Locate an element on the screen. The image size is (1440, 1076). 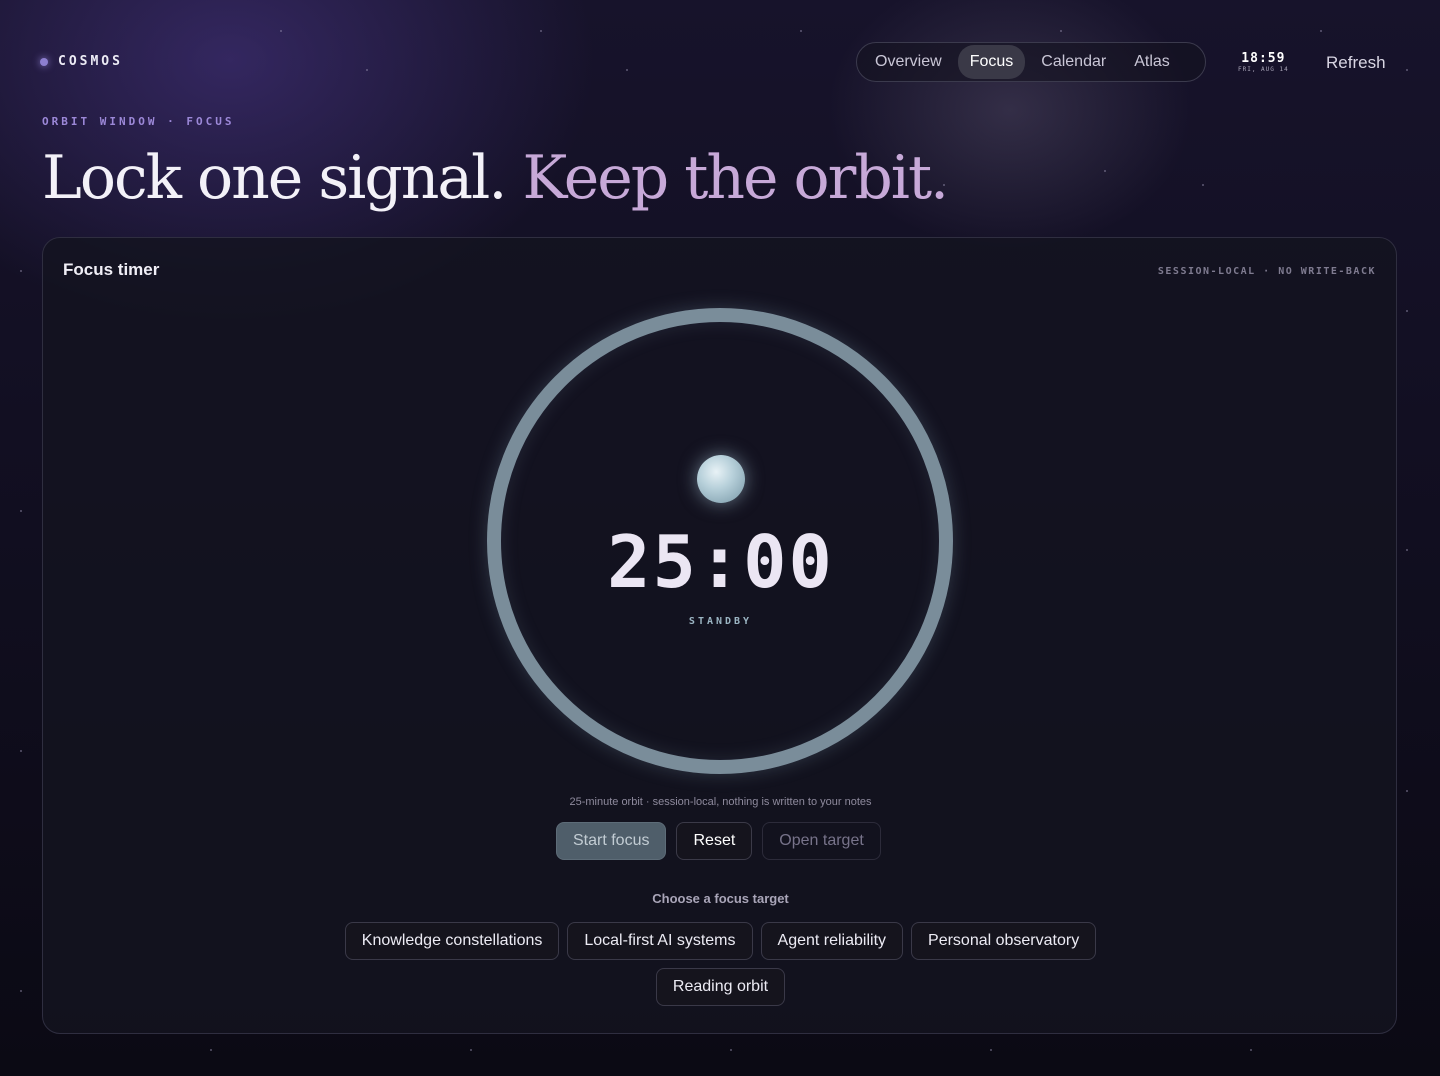
page-title-main: Lock one signal. is located at coordinates (274, 178).